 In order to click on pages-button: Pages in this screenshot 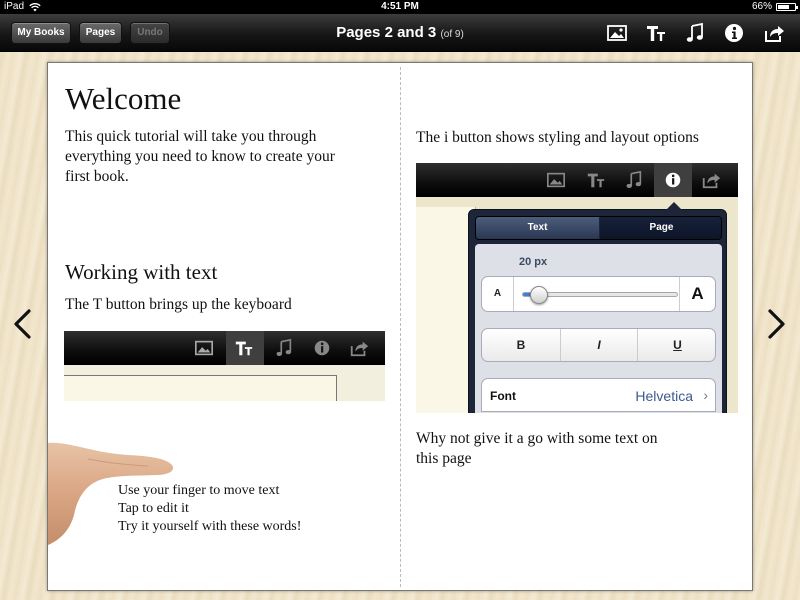, I will do `click(100, 33)`.